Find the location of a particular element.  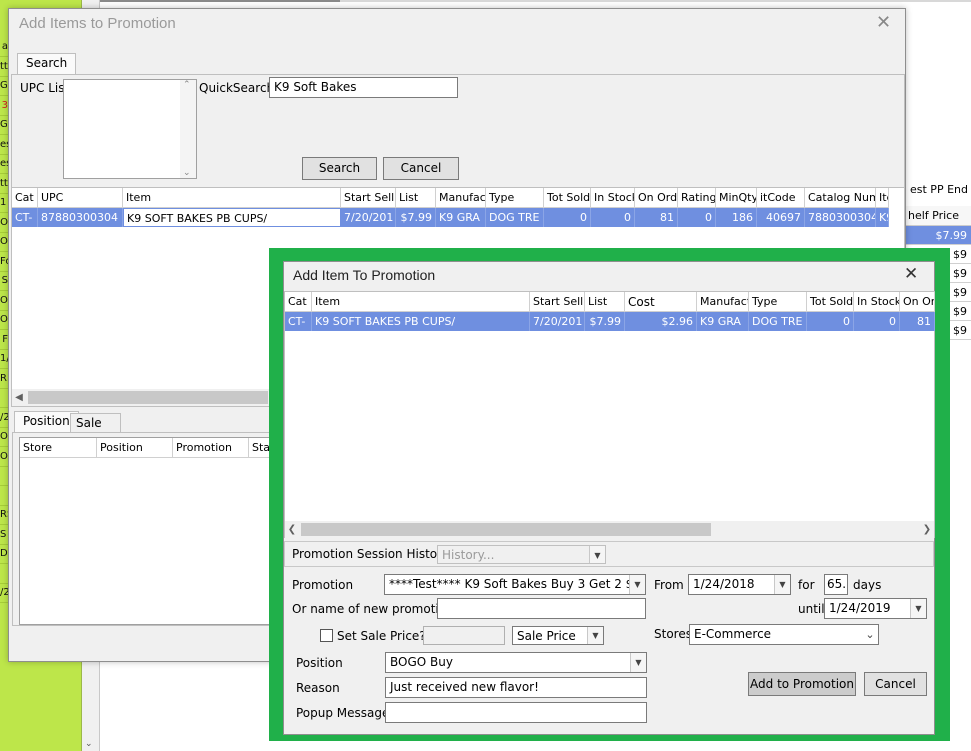

popup-message-input is located at coordinates (516, 712).